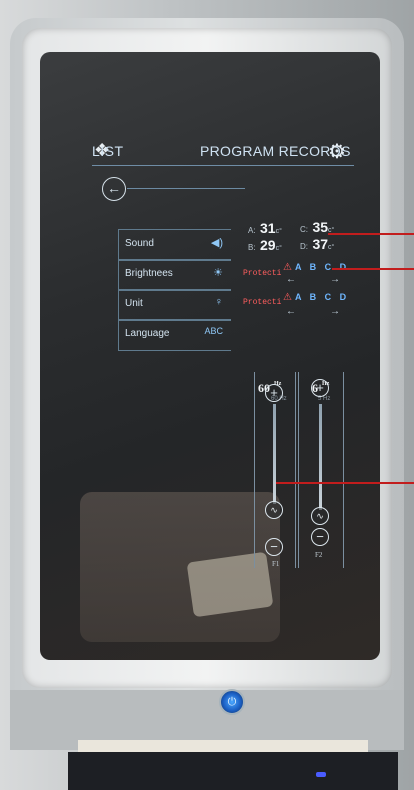  What do you see at coordinates (321, 774) in the screenshot?
I see `status-led` at bounding box center [321, 774].